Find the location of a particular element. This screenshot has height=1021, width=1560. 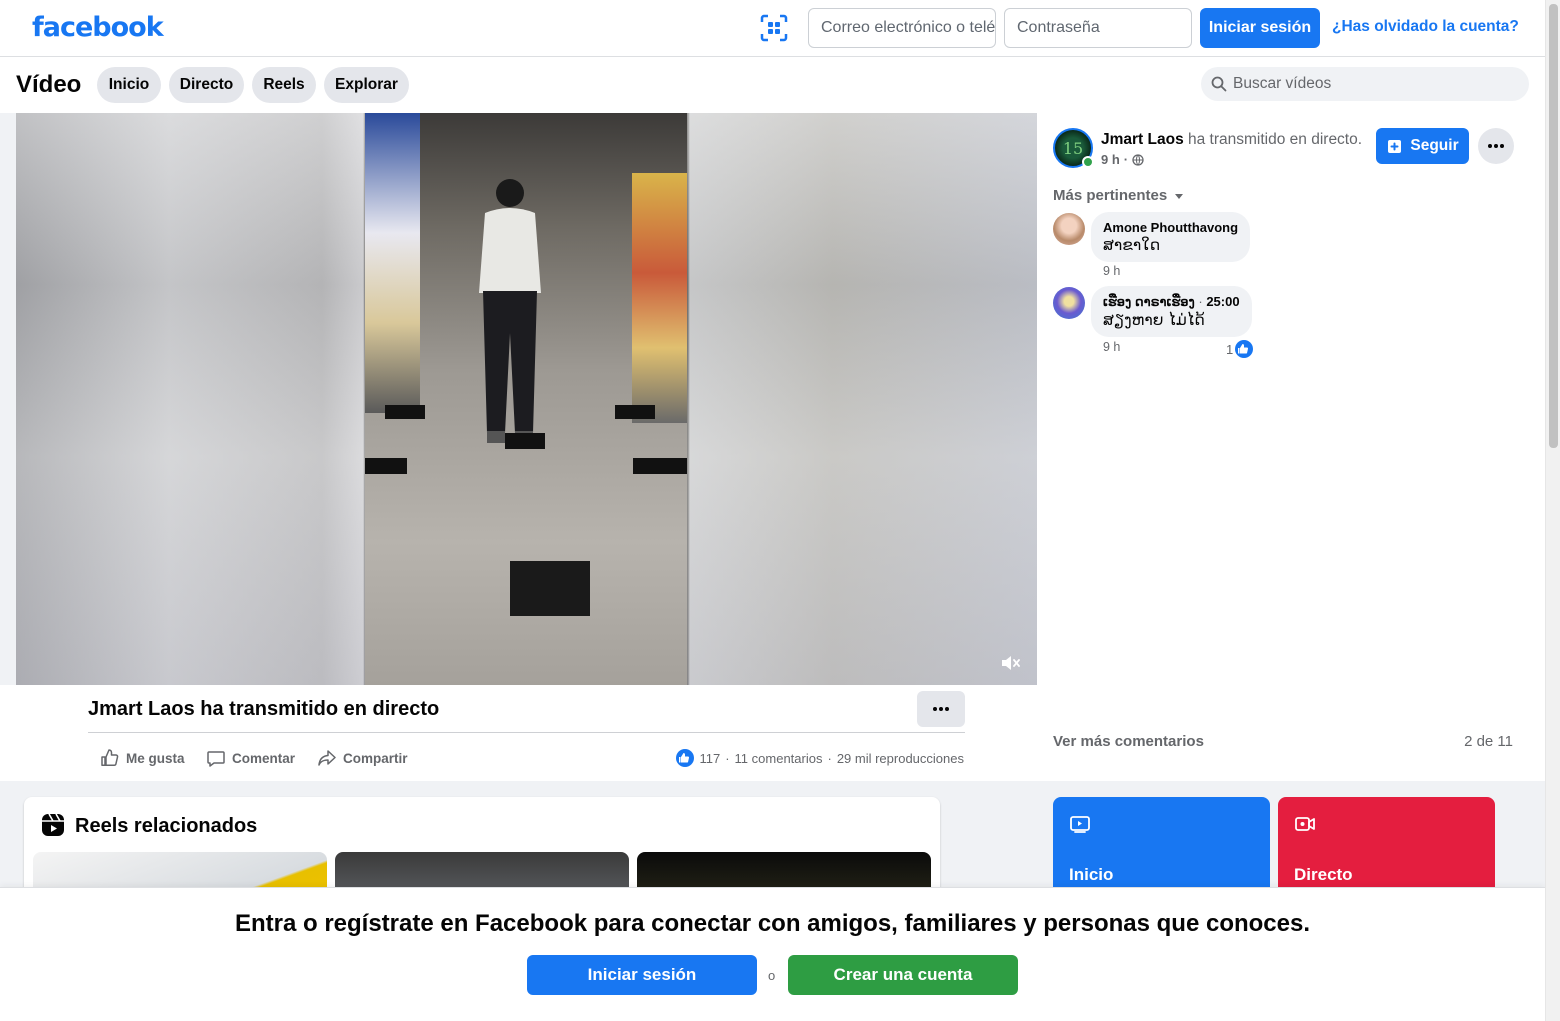

share-label: Compartir is located at coordinates (375, 758).